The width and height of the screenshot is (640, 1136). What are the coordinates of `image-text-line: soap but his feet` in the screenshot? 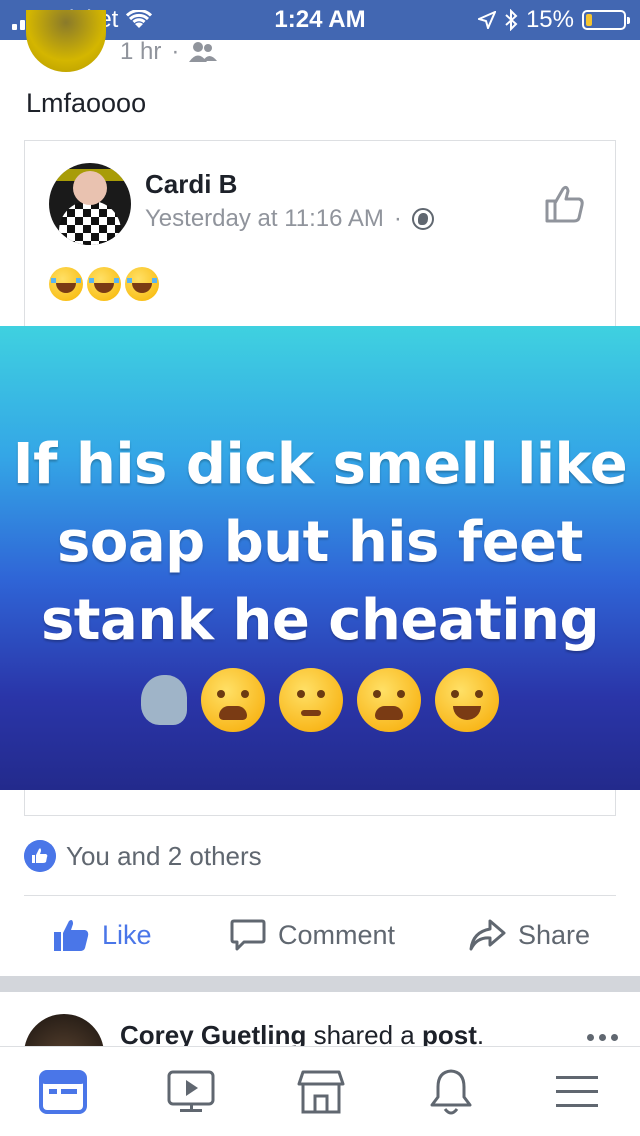 It's located at (320, 542).